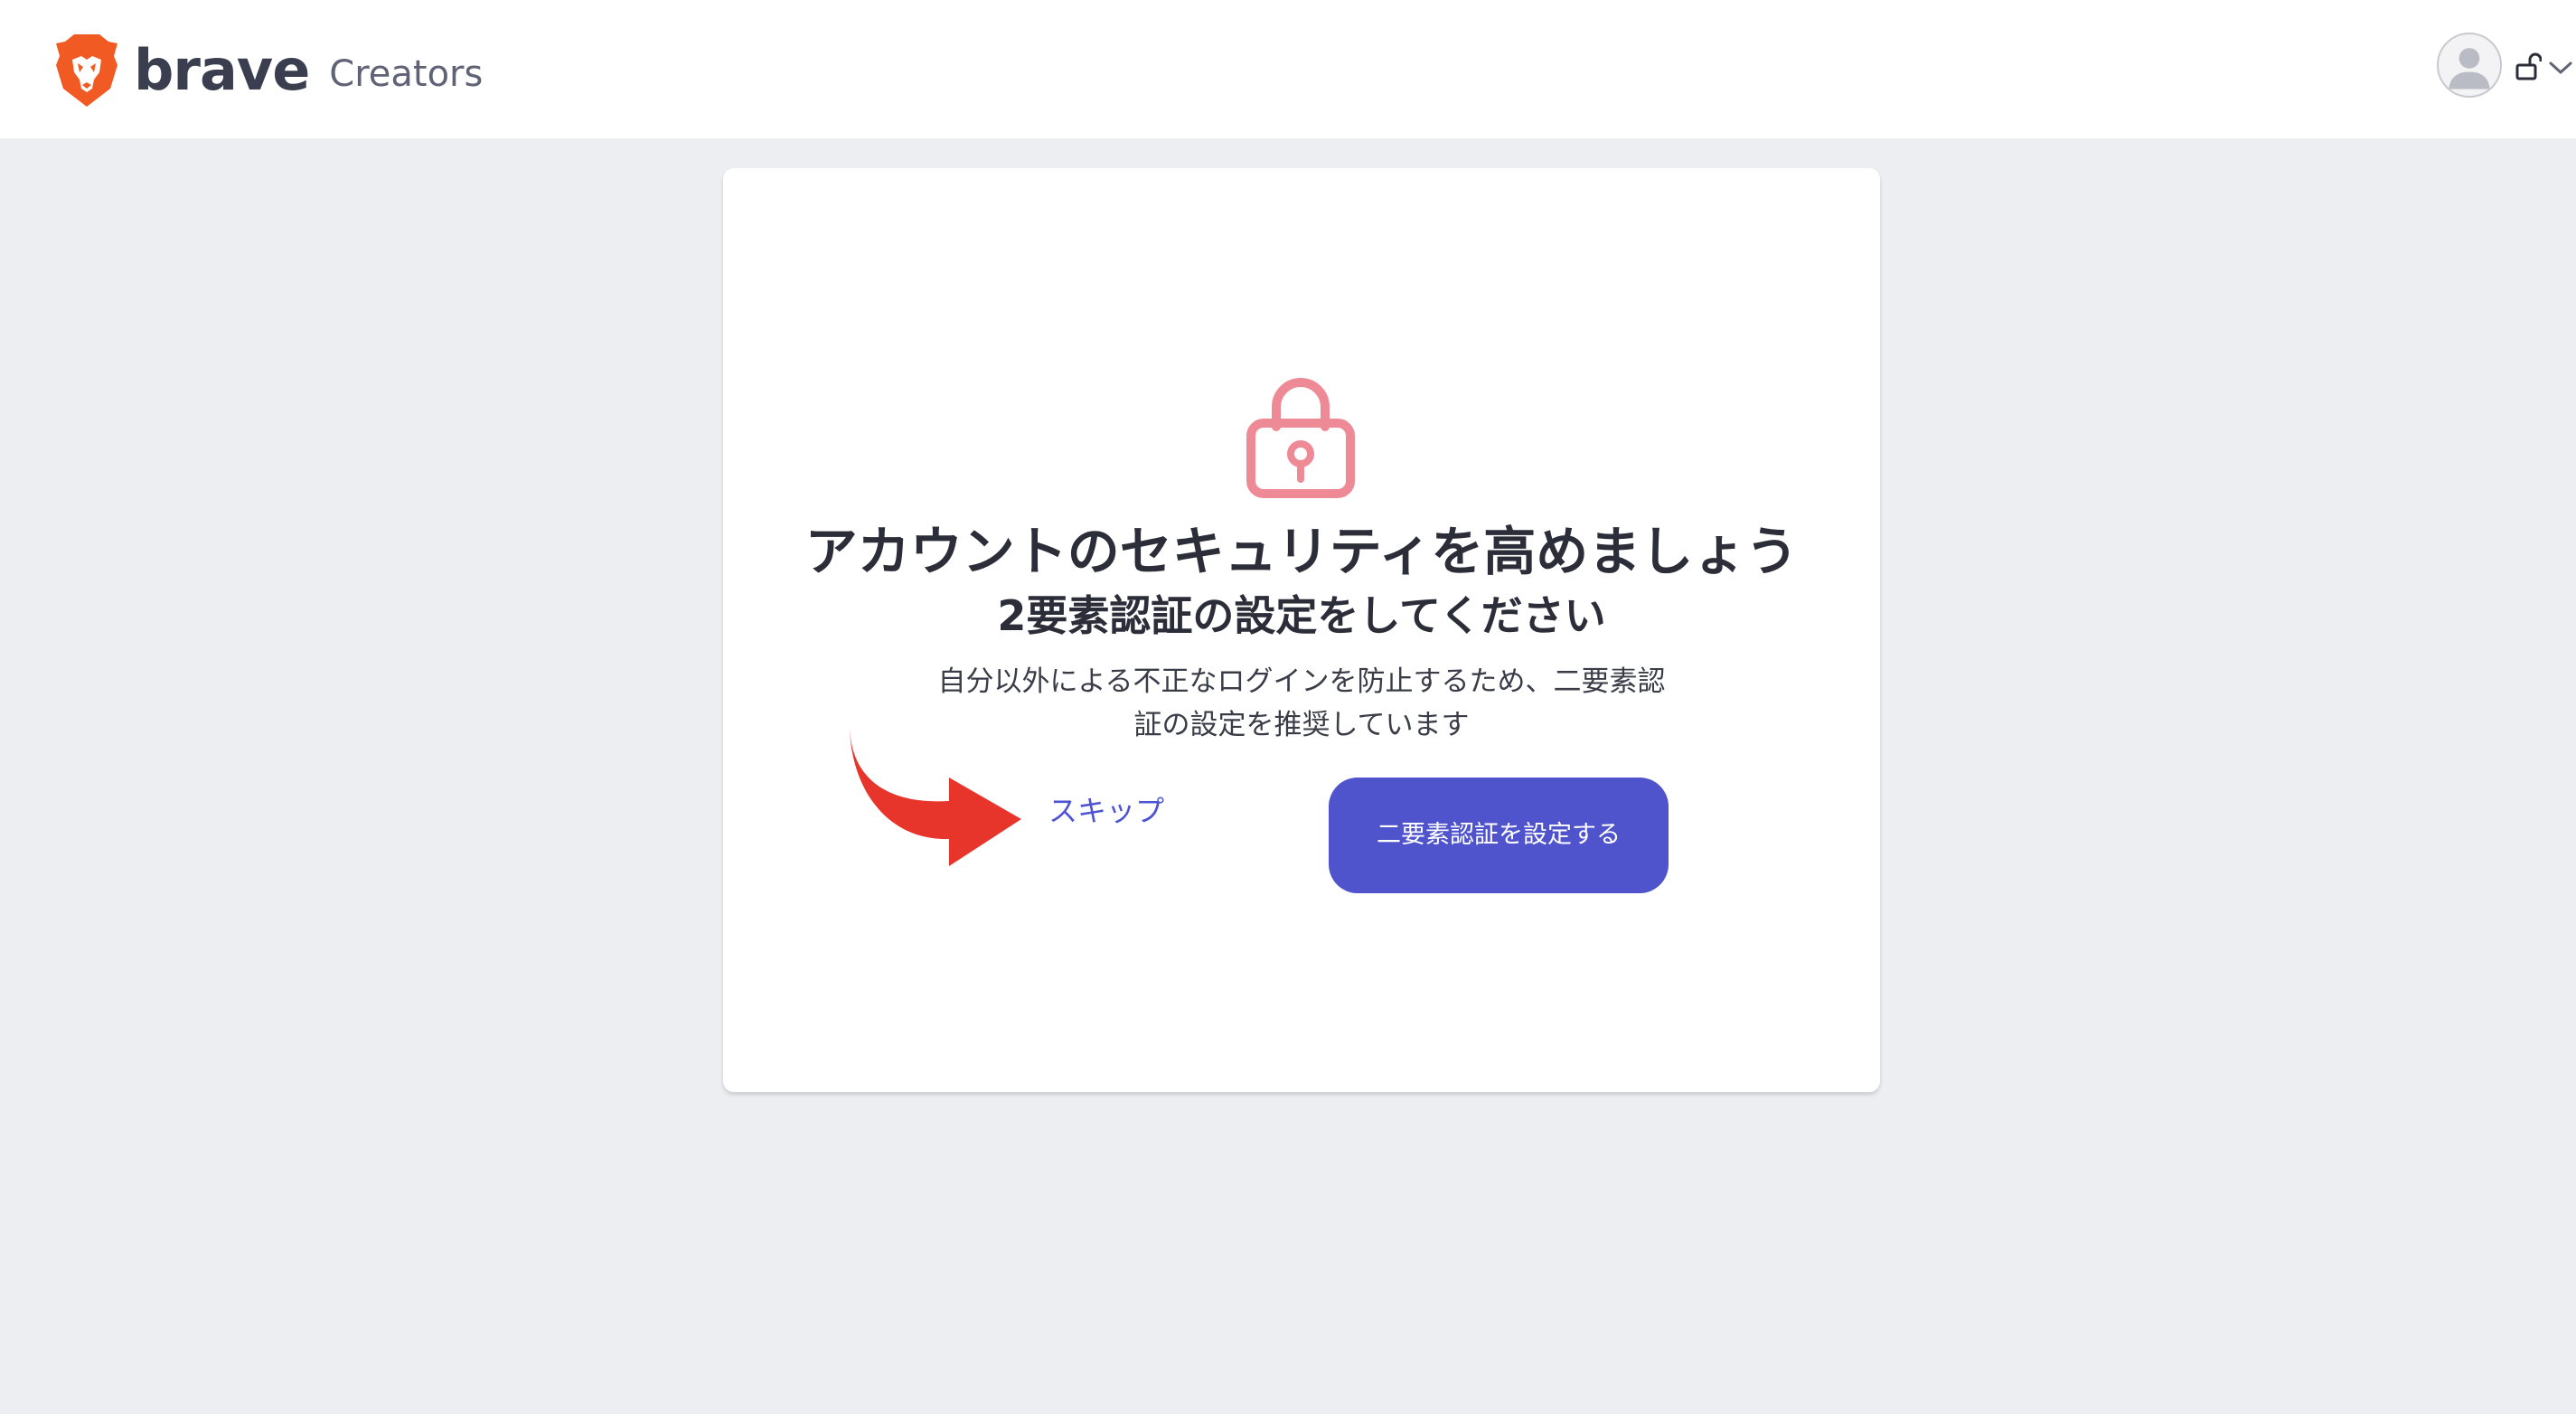 The width and height of the screenshot is (2576, 1414). Describe the element at coordinates (222, 70) in the screenshot. I see `brand-name: brave` at that location.